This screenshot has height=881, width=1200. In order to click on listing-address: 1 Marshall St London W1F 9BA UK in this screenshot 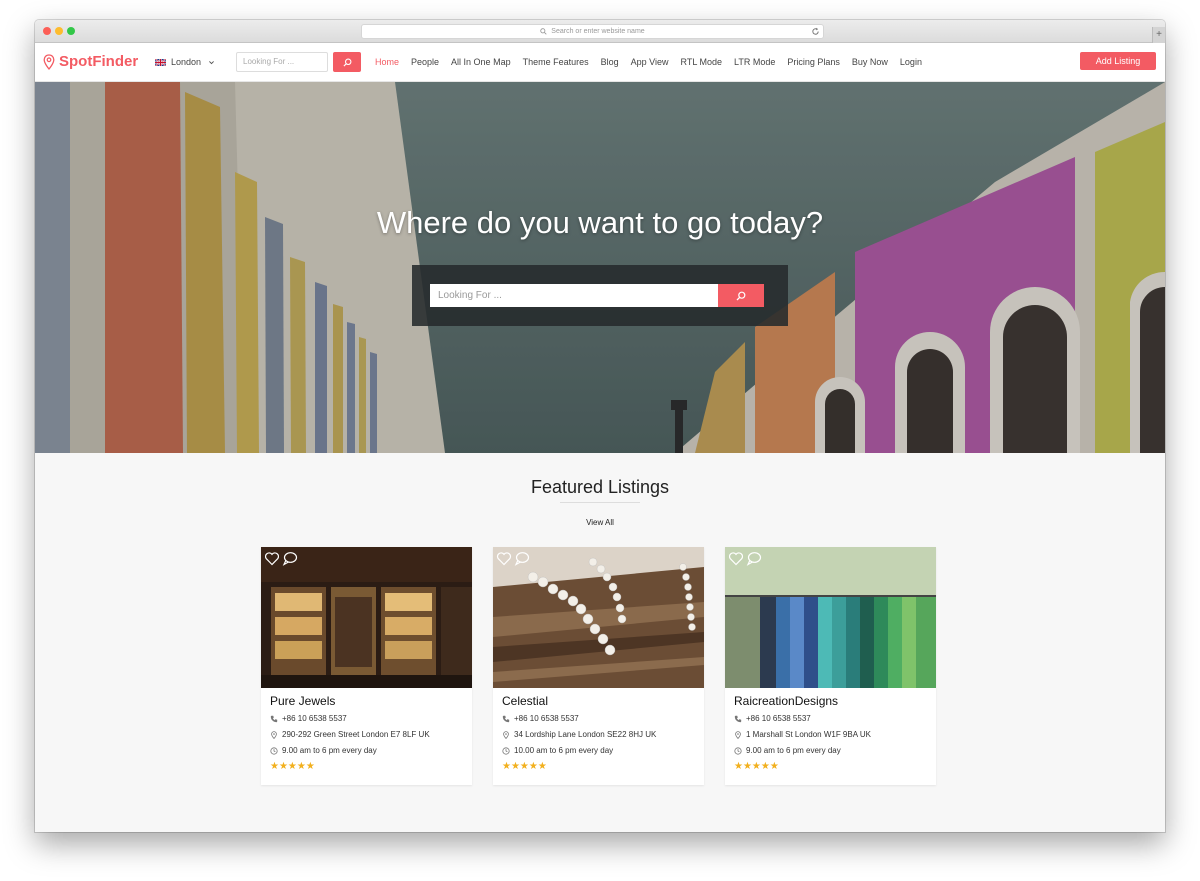, I will do `click(802, 734)`.